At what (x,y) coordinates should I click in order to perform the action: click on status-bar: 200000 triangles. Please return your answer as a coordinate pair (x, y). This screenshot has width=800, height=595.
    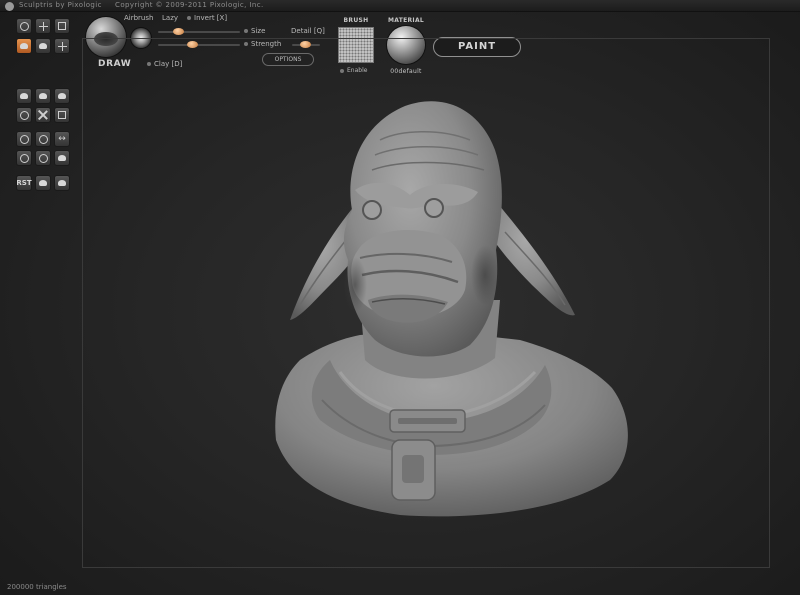
    Looking at the image, I should click on (400, 586).